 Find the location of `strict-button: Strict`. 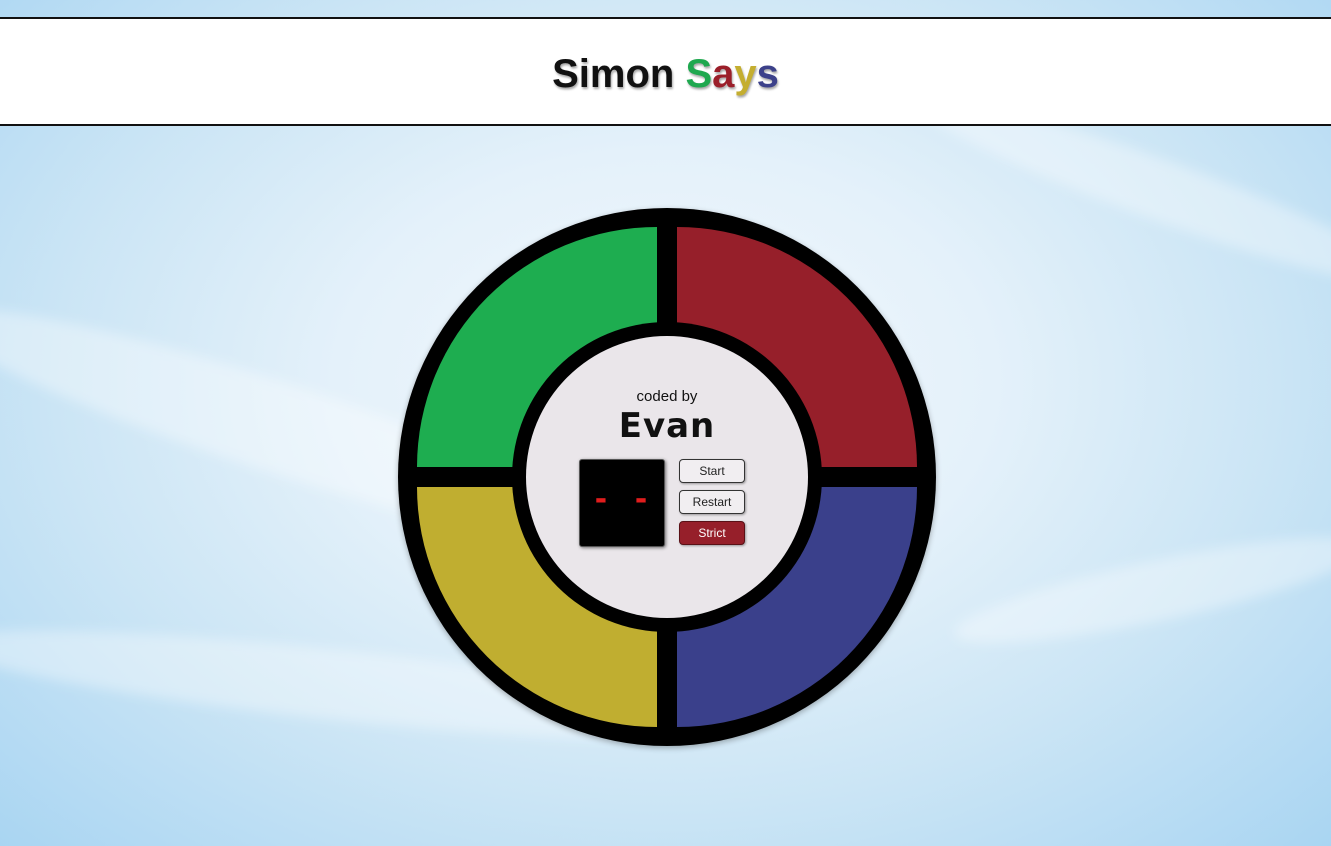

strict-button: Strict is located at coordinates (712, 533).